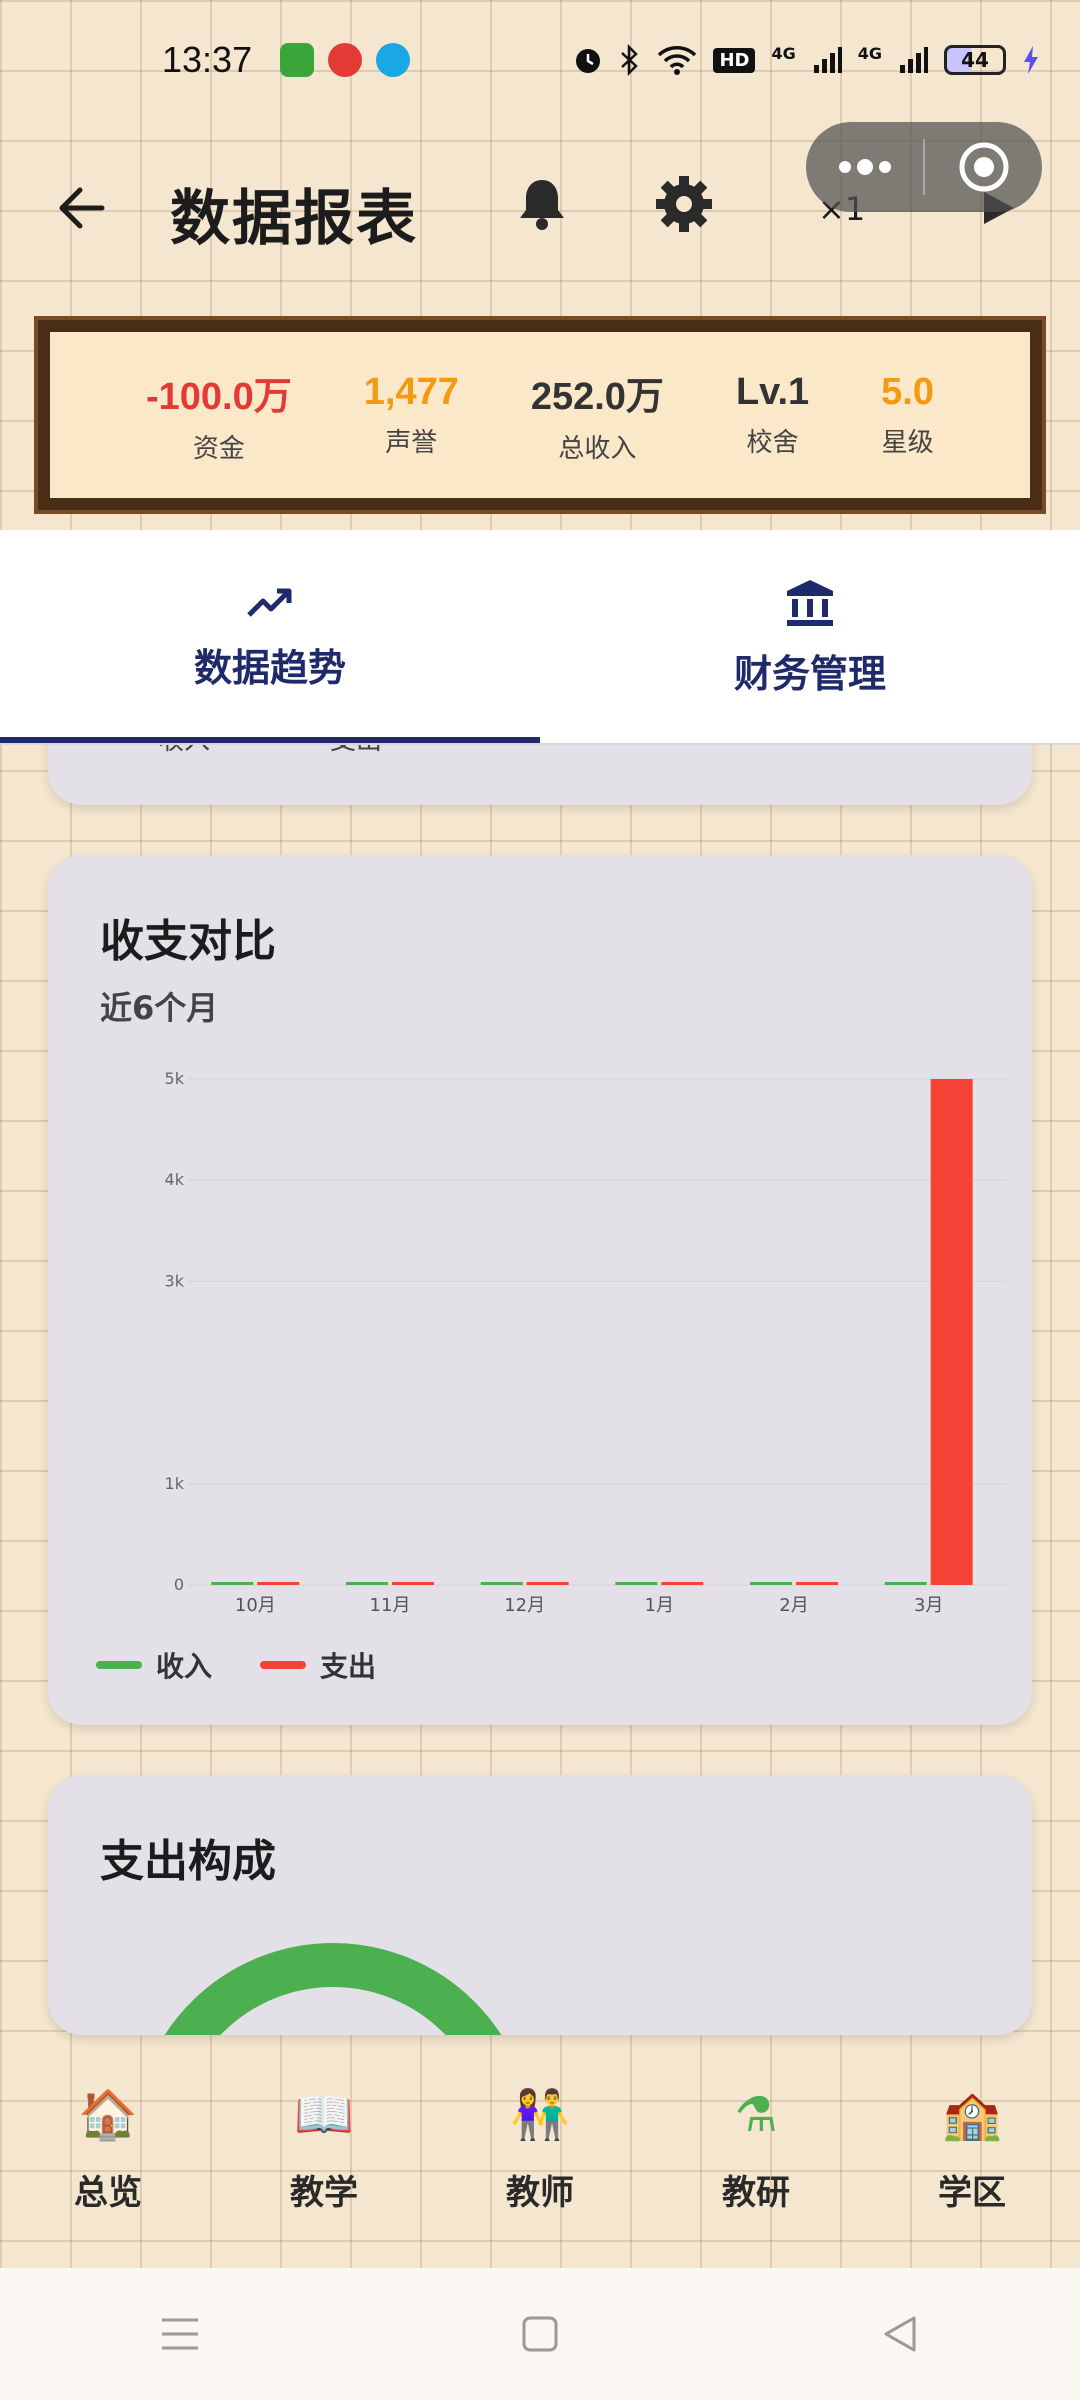 The image size is (1080, 2400). I want to click on settings-button, so click(684, 204).